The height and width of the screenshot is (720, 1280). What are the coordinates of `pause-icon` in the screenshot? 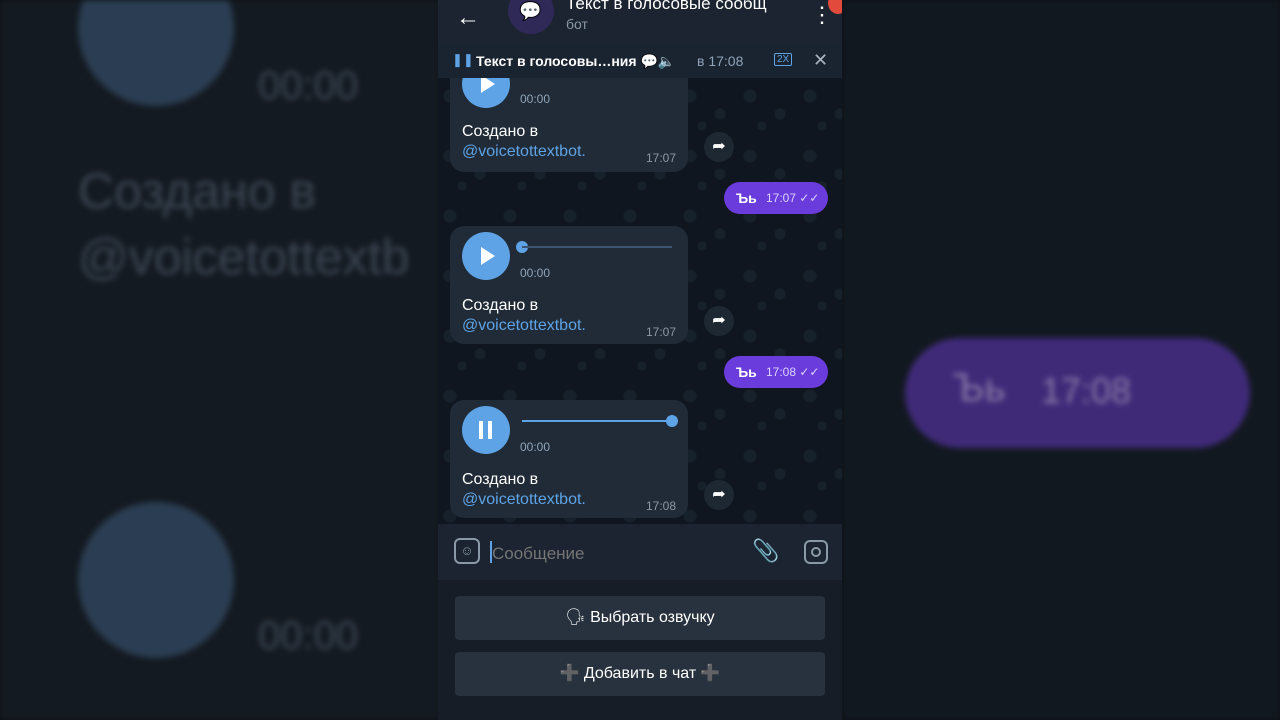 It's located at (481, 430).